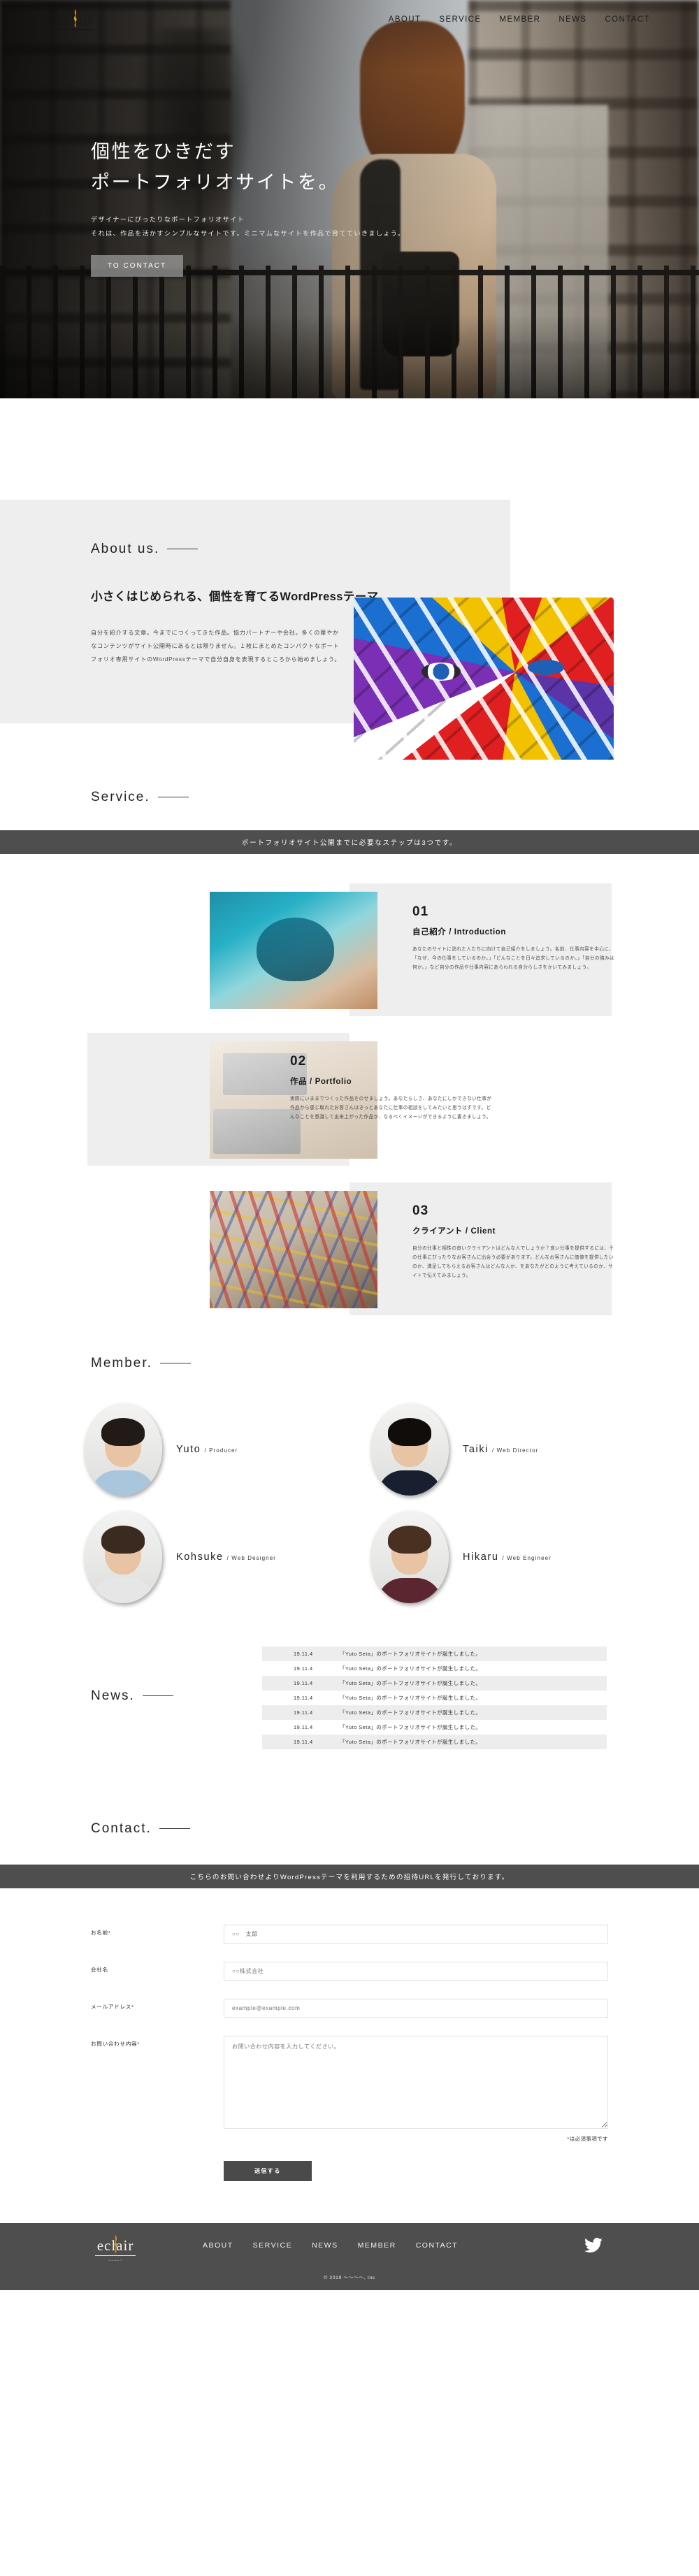 The image size is (699, 2576). Describe the element at coordinates (572, 19) in the screenshot. I see `nav-item-news: NEWS` at that location.